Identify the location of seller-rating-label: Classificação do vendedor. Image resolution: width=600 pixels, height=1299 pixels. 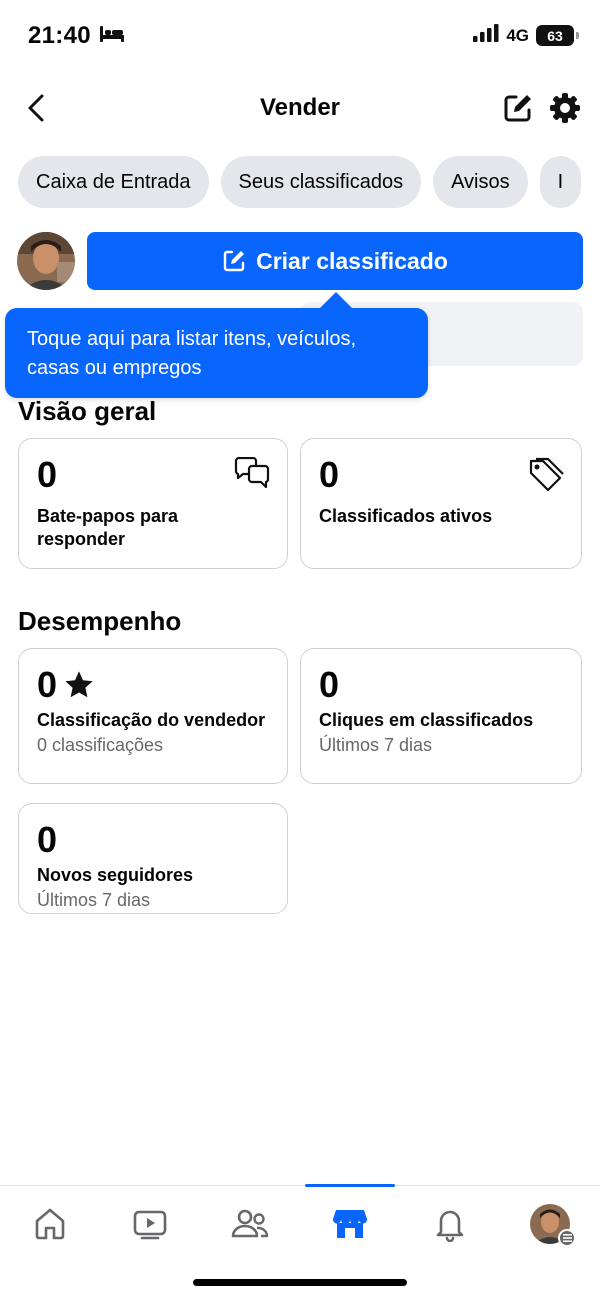
(151, 720).